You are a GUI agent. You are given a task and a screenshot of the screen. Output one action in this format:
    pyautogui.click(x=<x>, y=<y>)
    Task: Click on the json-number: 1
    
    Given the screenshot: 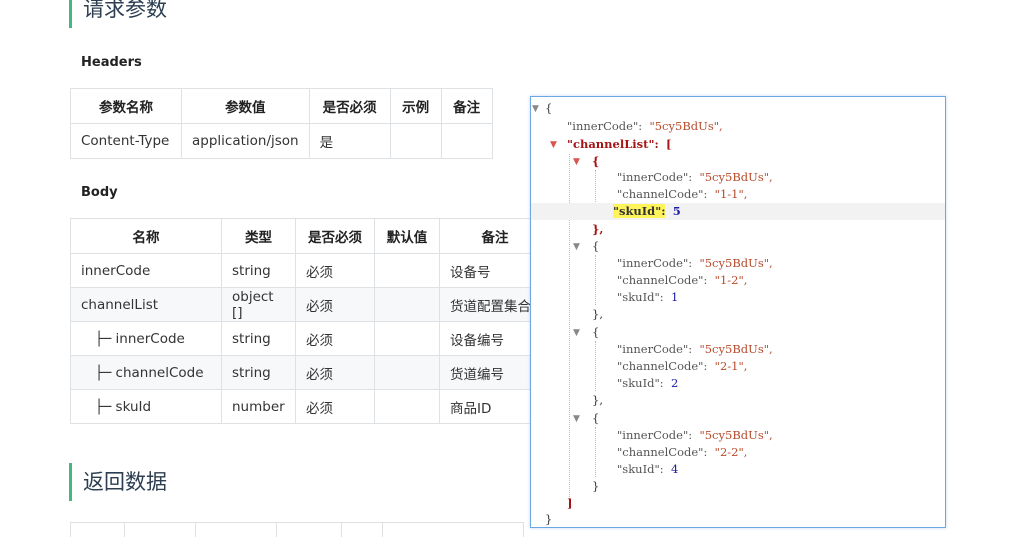 What is the action you would take?
    pyautogui.click(x=674, y=297)
    